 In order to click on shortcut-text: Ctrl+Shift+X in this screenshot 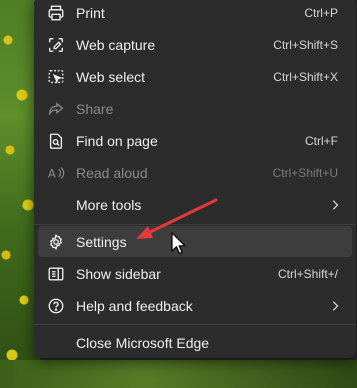, I will do `click(305, 76)`.